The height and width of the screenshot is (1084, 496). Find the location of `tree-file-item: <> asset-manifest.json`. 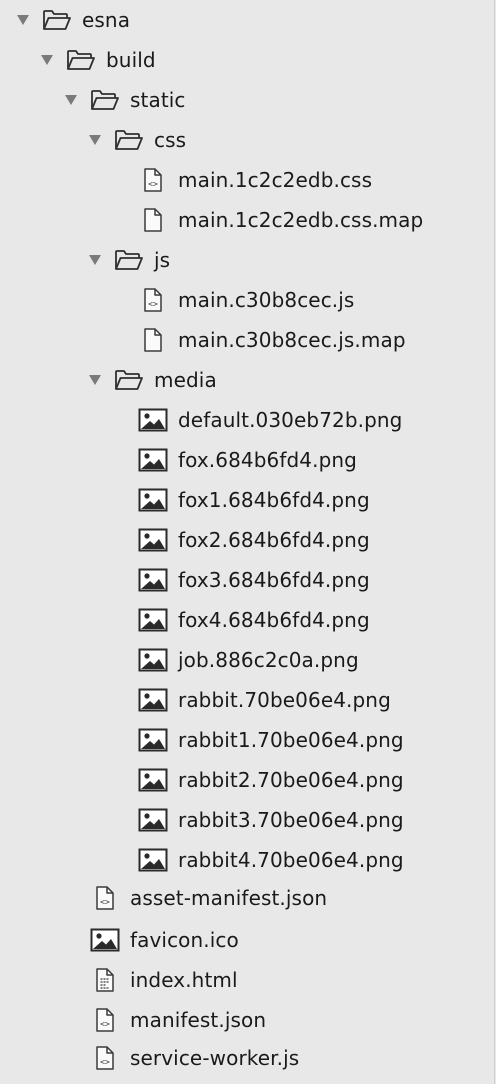

tree-file-item: <> asset-manifest.json is located at coordinates (247, 898).